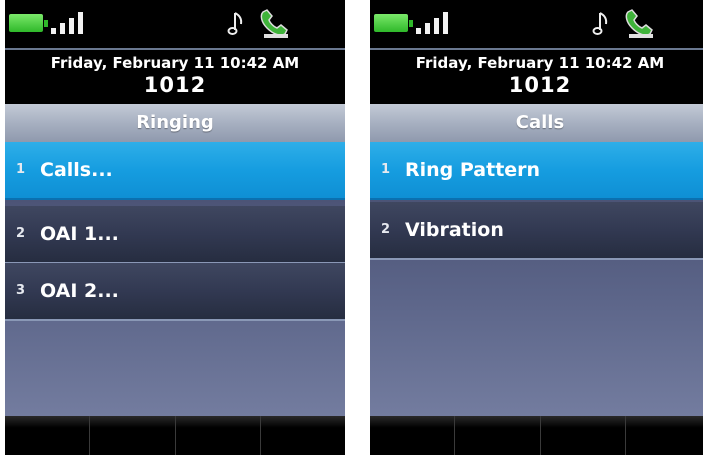 This screenshot has width=703, height=455. I want to click on menu-item-ring-pattern: 1 Ring Pattern, so click(536, 171).